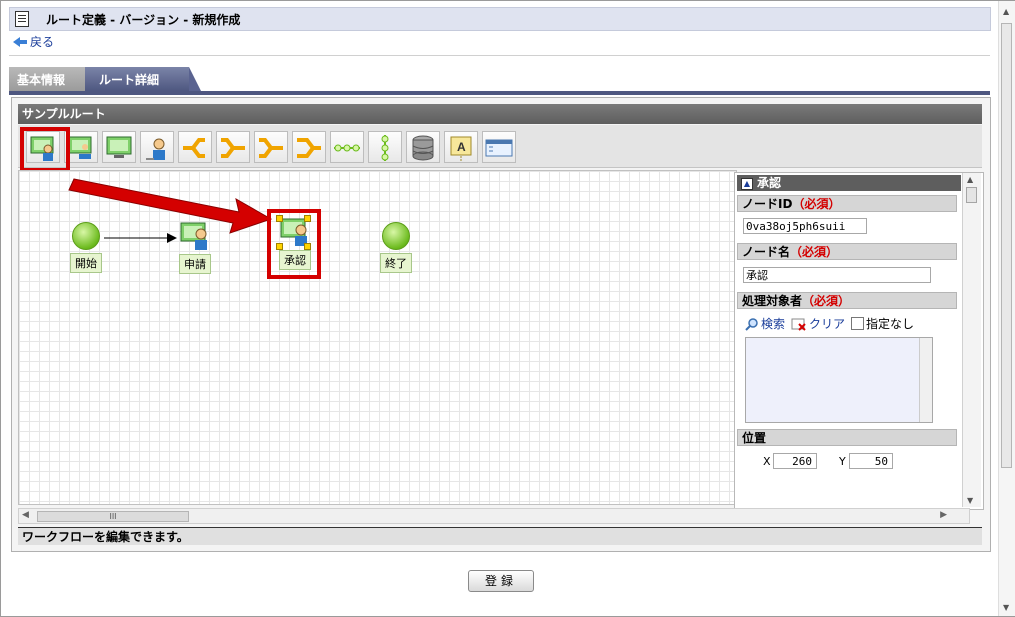 The image size is (1015, 617). What do you see at coordinates (42, 42) in the screenshot?
I see `back-label: 戻る` at bounding box center [42, 42].